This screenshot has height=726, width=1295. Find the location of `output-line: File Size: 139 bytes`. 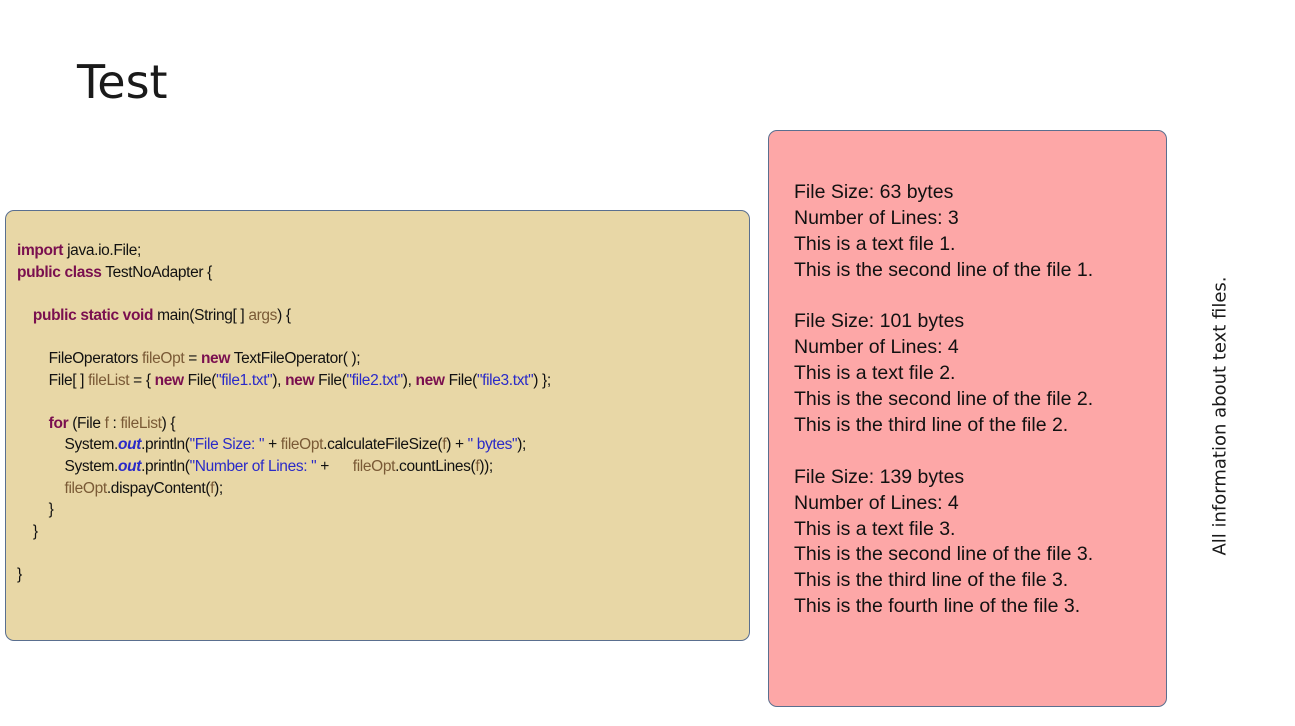

output-line: File Size: 139 bytes is located at coordinates (879, 476).